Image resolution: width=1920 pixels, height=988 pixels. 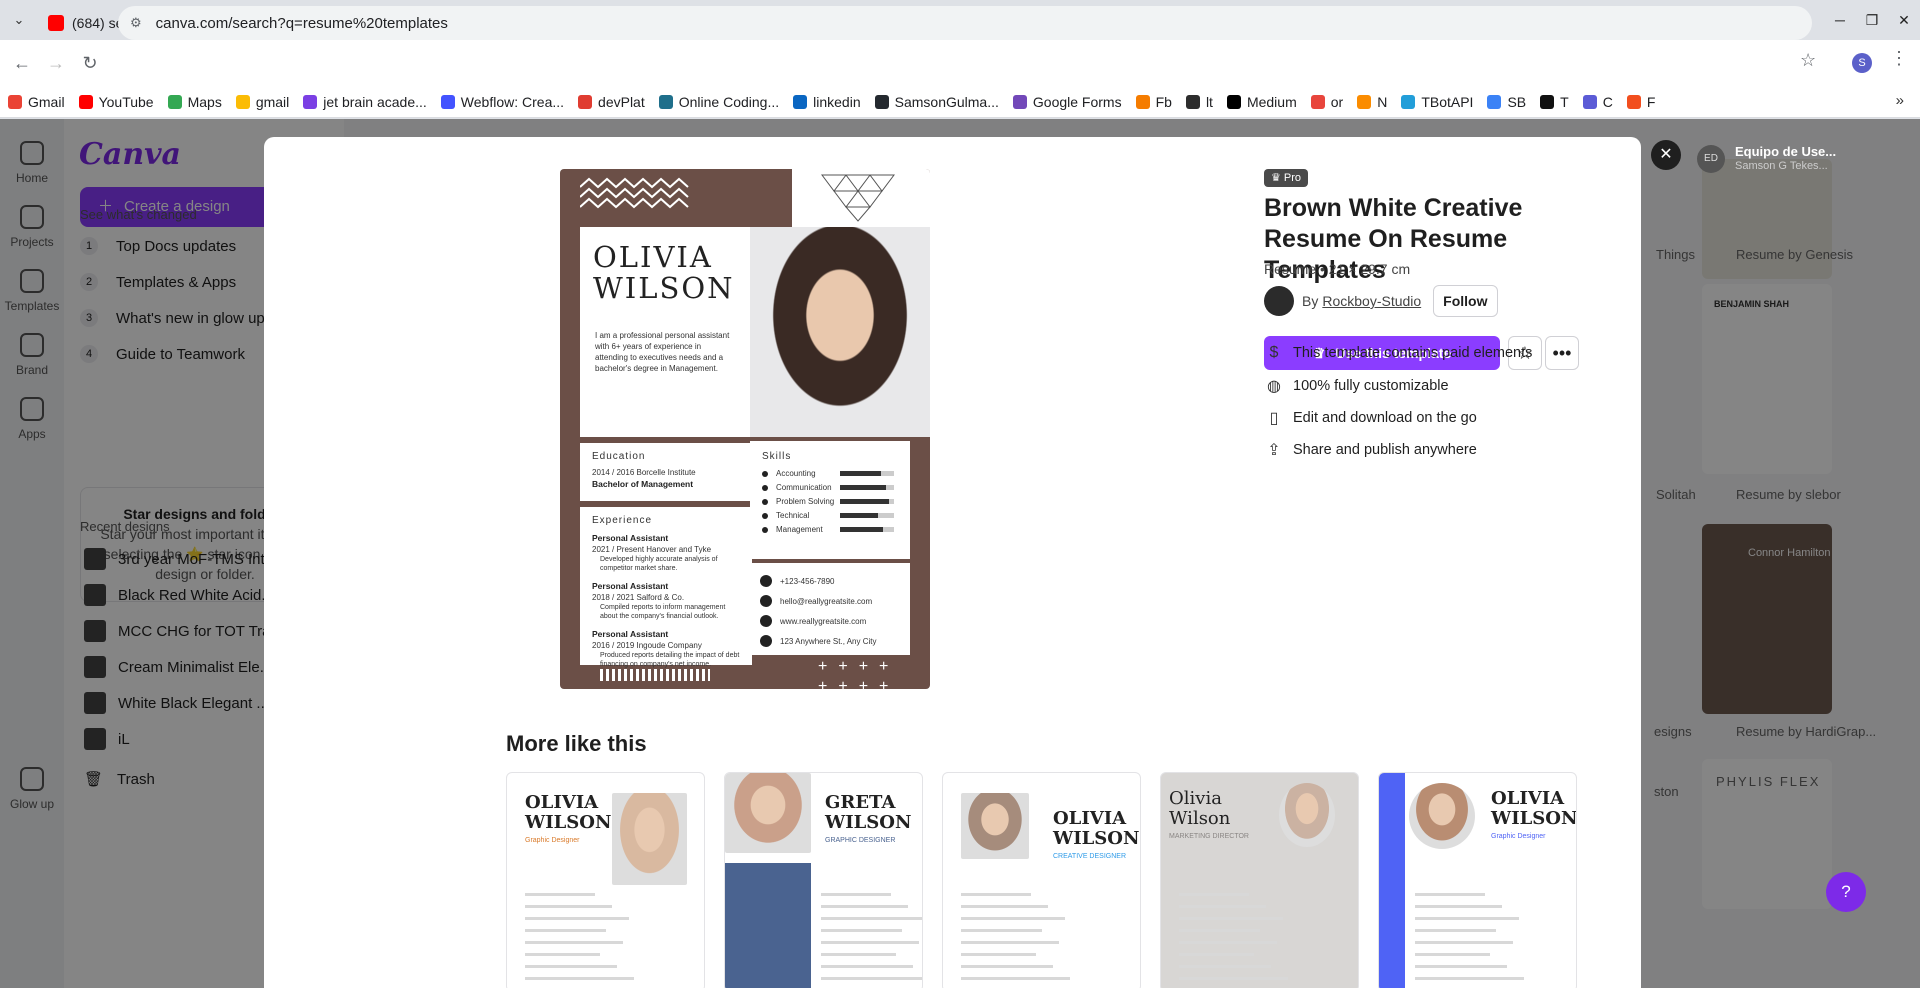 I want to click on similar-template-card: GRETA WILSON GRAPHIC DESIGNER, so click(x=823, y=880).